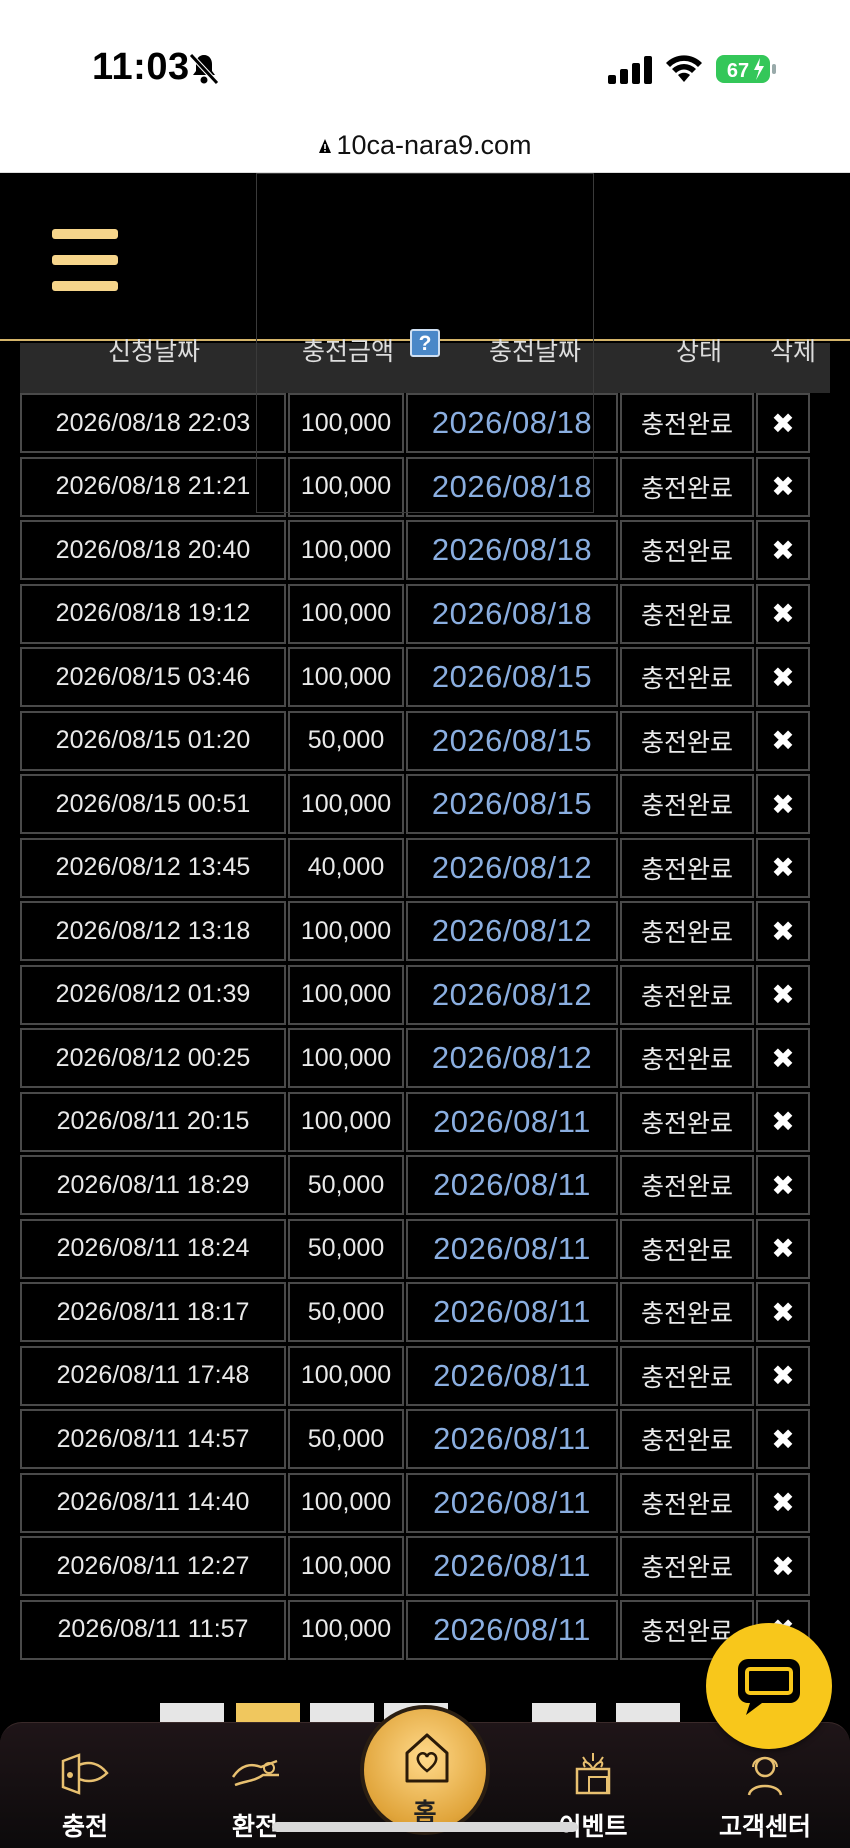 The height and width of the screenshot is (1848, 850). I want to click on cell-request-date: 2026/08/11 14:57, so click(153, 1439).